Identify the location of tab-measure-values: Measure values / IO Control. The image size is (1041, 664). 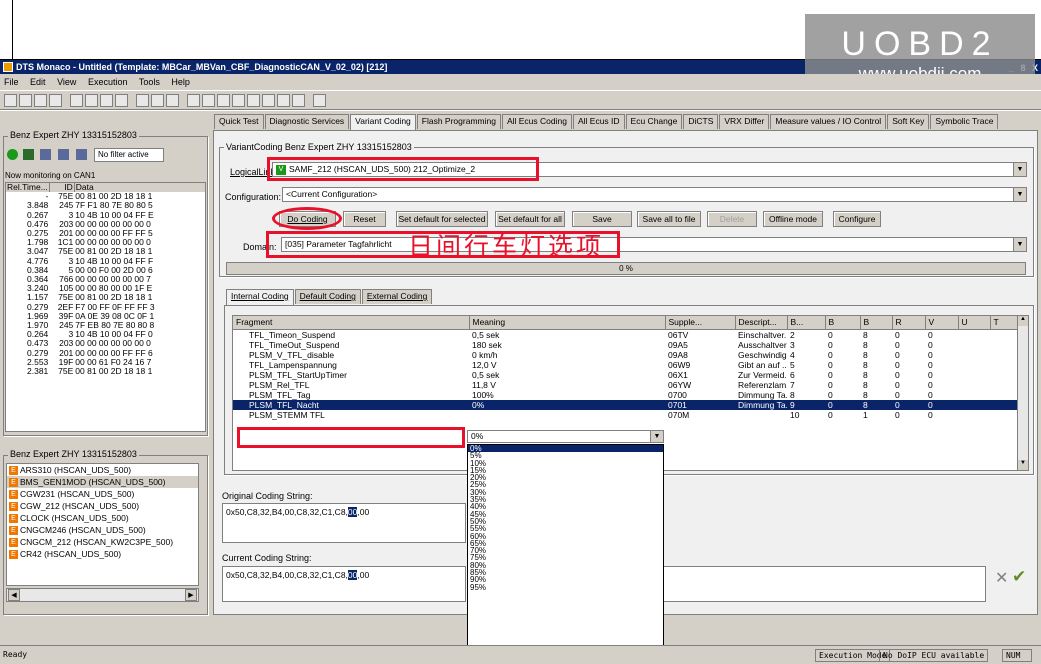
(828, 121).